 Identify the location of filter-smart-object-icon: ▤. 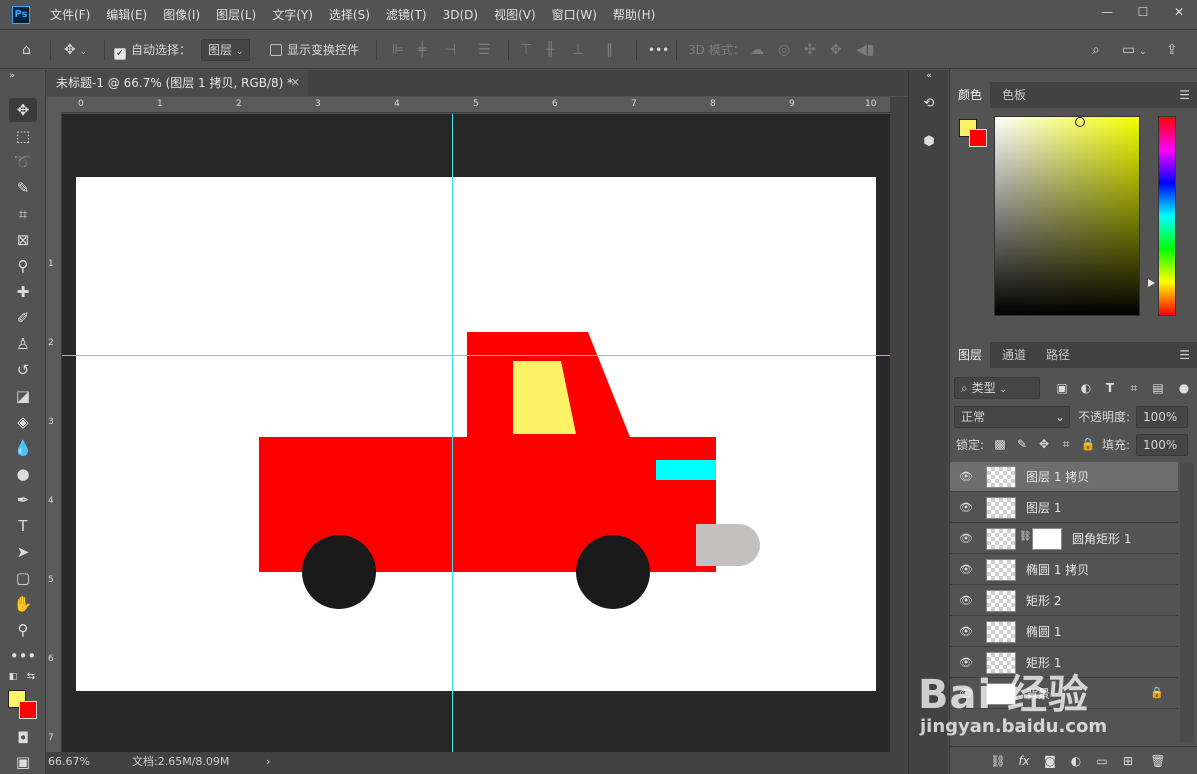
(1158, 389).